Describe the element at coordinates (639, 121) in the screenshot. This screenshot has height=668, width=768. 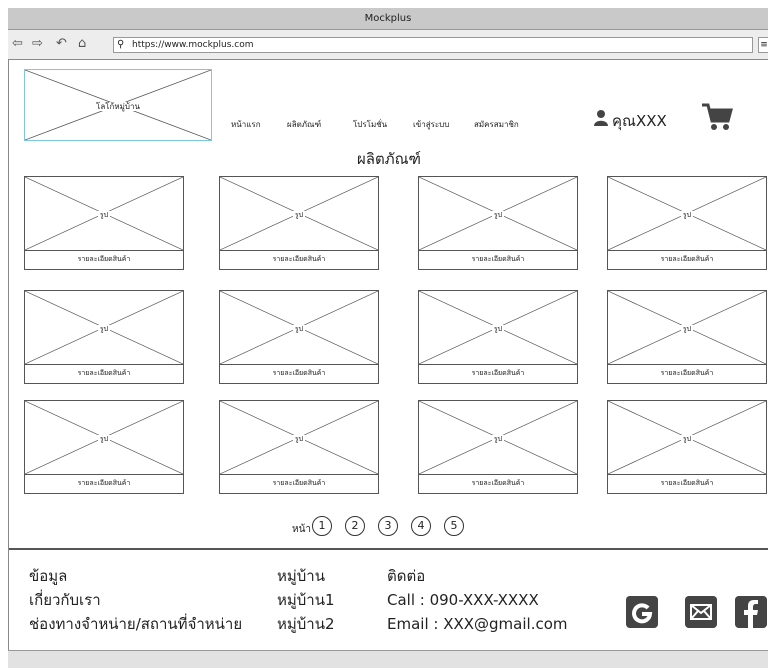
I see `user-name: คุณXXX` at that location.